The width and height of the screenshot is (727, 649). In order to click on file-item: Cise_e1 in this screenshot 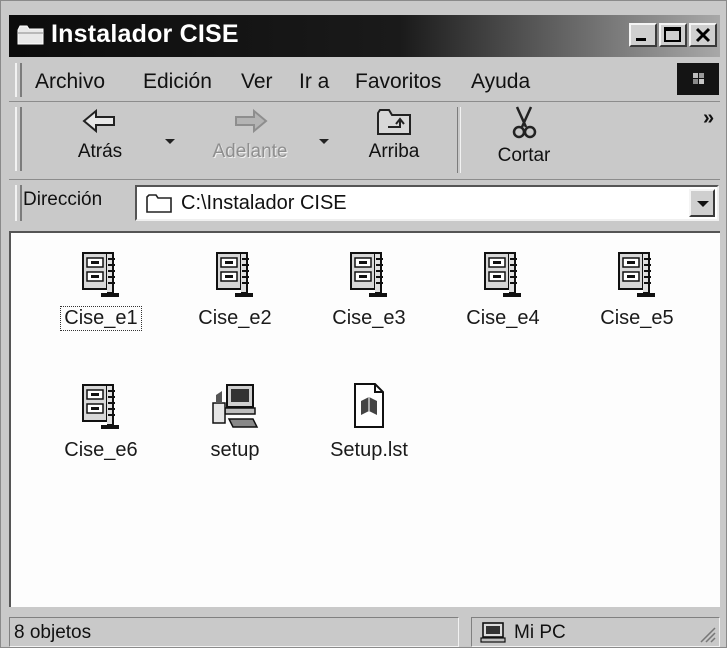, I will do `click(101, 290)`.